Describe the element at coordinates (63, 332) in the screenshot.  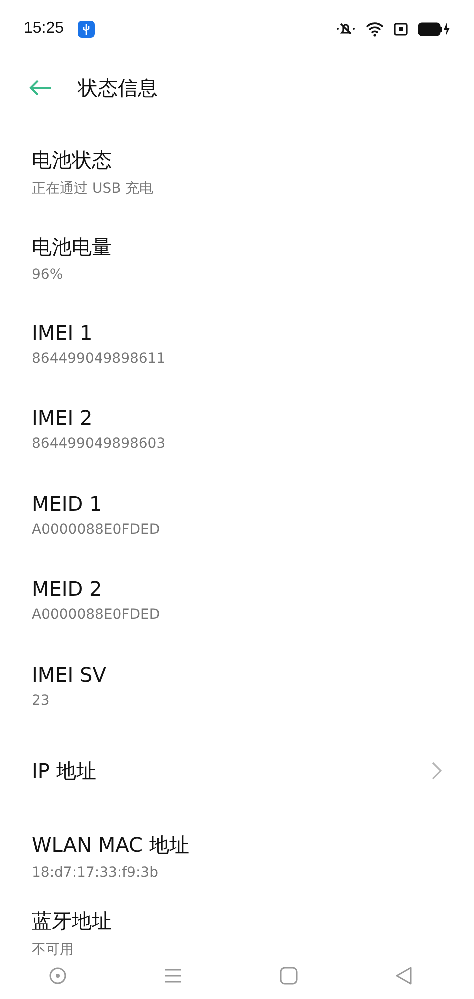
I see `item-title: IMEI 1` at that location.